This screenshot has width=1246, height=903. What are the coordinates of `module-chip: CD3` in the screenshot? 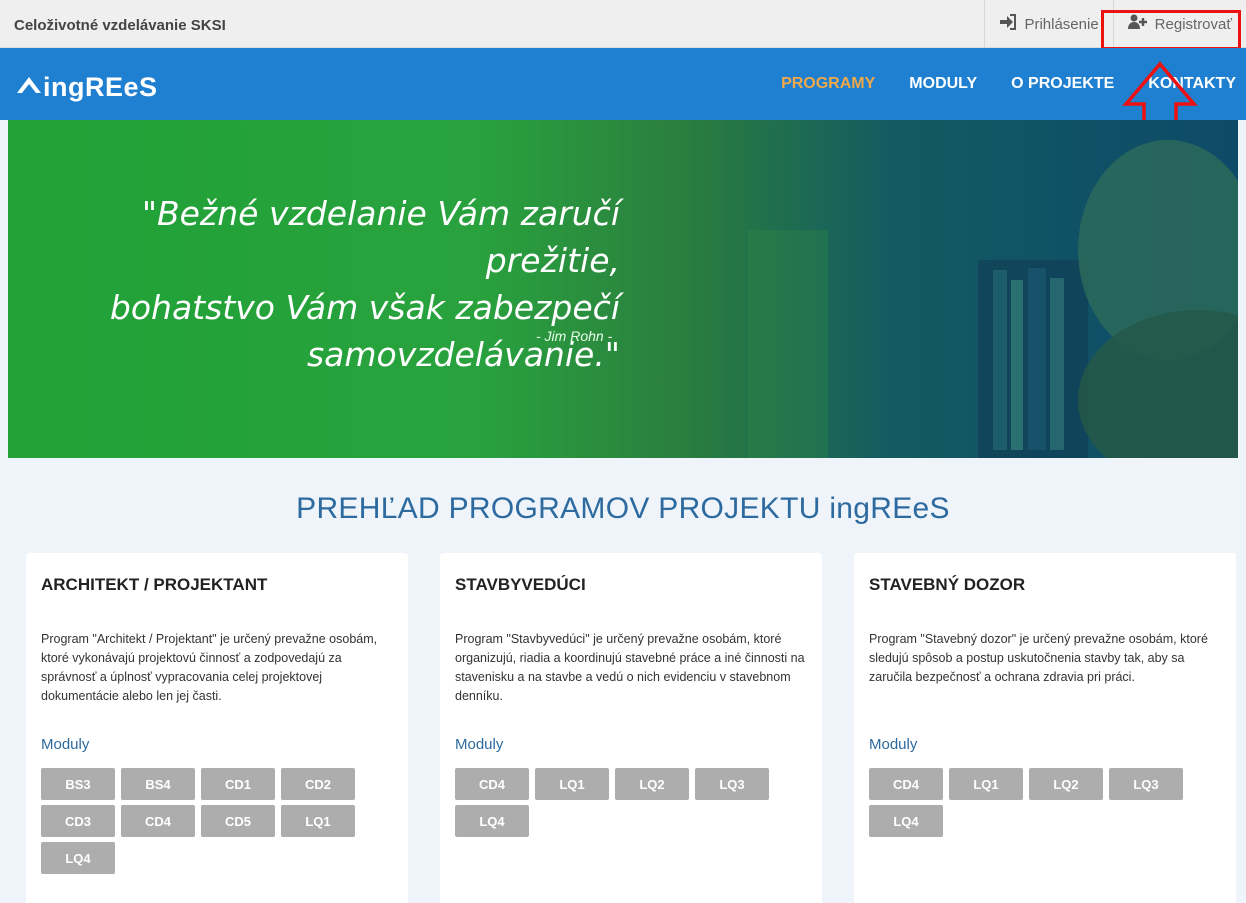 It's located at (78, 821).